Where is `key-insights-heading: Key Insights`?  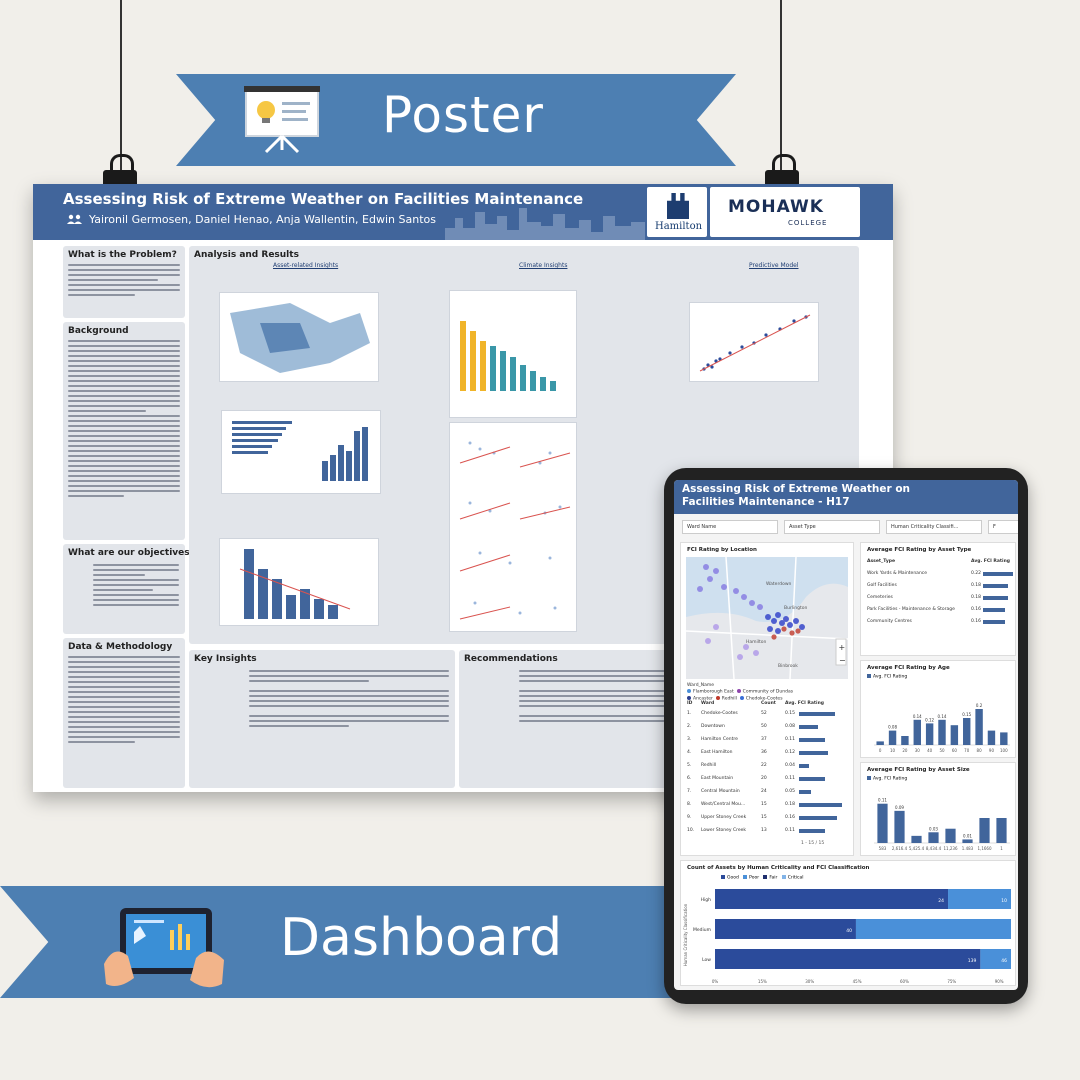 key-insights-heading: Key Insights is located at coordinates (225, 659).